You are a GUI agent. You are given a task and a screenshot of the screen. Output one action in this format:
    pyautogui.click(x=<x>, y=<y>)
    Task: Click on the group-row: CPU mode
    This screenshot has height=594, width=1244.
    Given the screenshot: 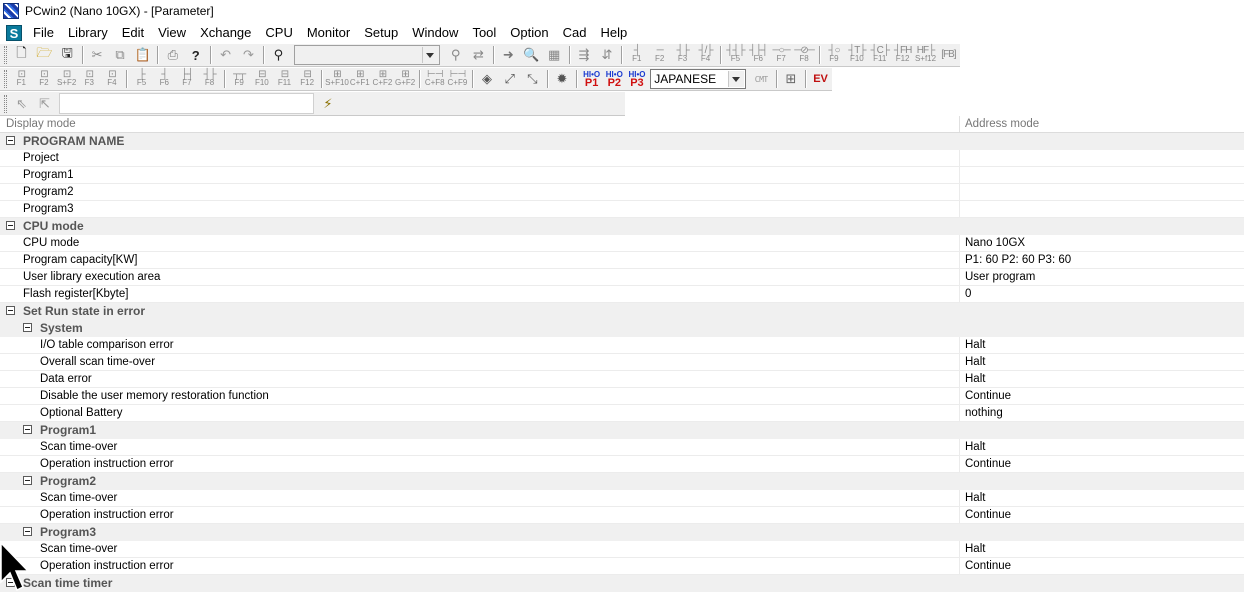 What is the action you would take?
    pyautogui.click(x=622, y=226)
    